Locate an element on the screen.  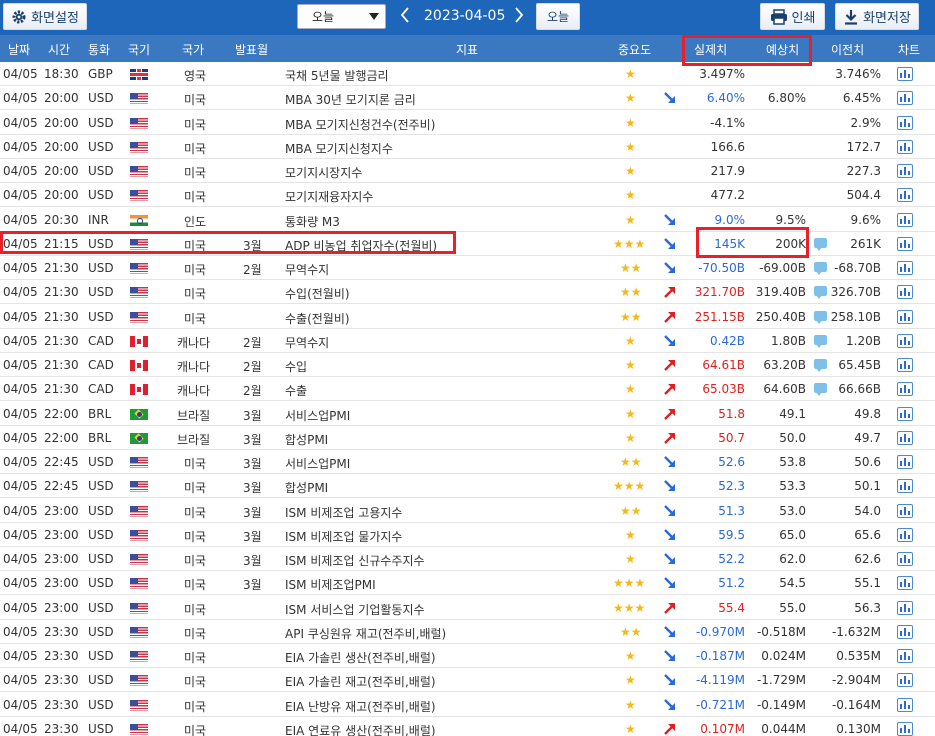
row-indicator: MBA 모기지신청건수(전주비) is located at coordinates (360, 124).